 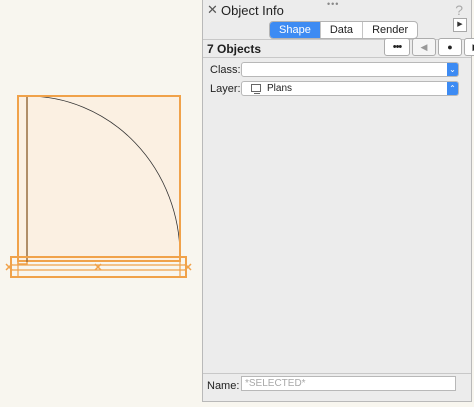 I want to click on more-options-button: •••, so click(x=397, y=47).